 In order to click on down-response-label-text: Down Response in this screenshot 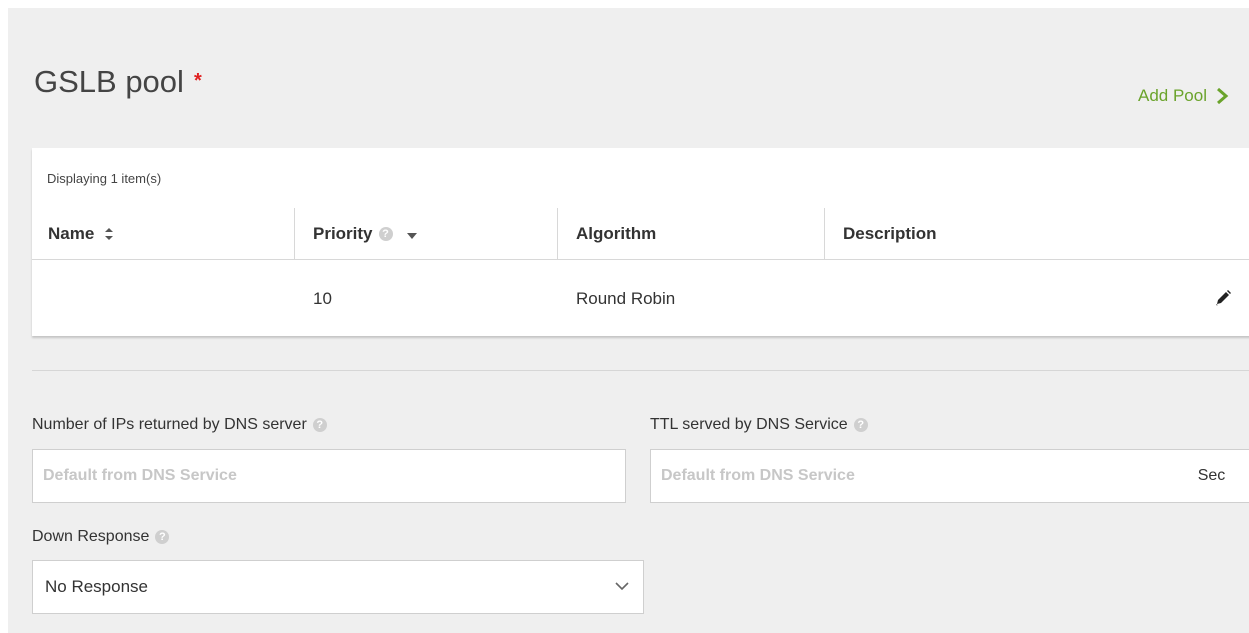, I will do `click(91, 536)`.